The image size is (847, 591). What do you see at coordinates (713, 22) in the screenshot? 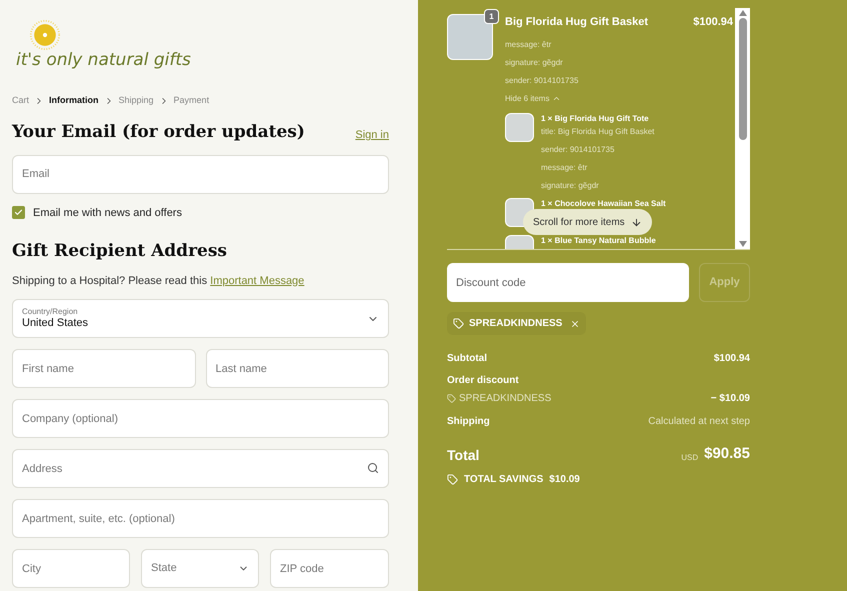
I see `product-price: $100.94` at bounding box center [713, 22].